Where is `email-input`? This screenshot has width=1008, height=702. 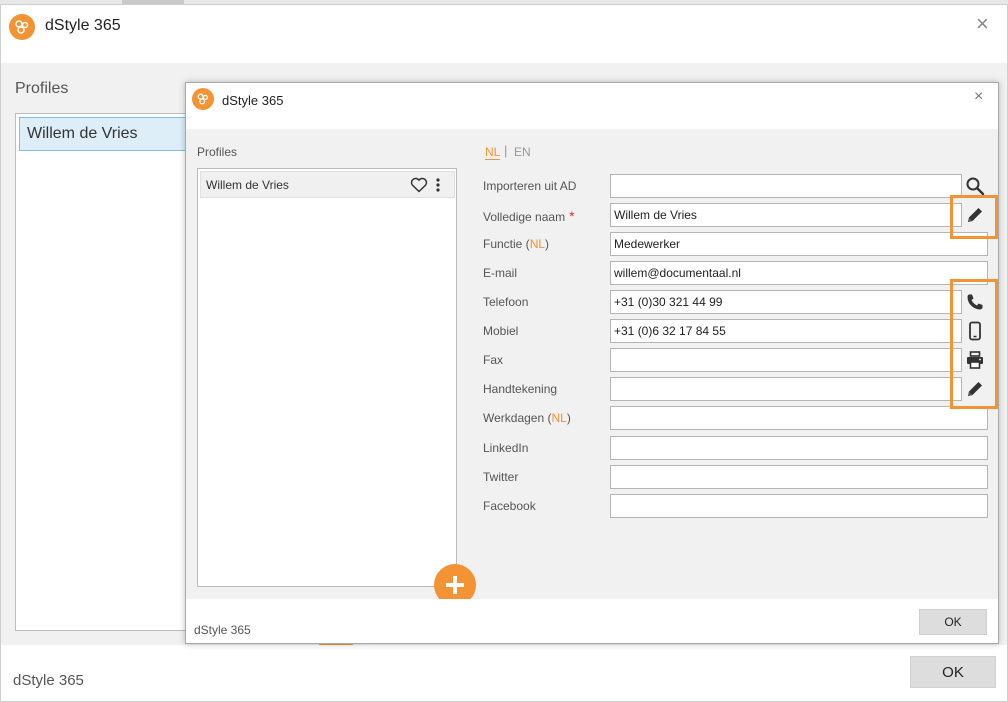 email-input is located at coordinates (799, 273).